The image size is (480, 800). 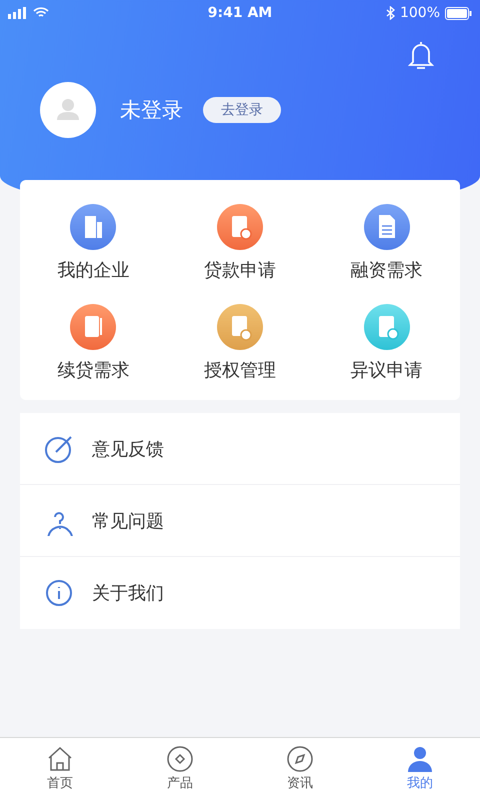 What do you see at coordinates (41, 13) in the screenshot?
I see `wifi-icon` at bounding box center [41, 13].